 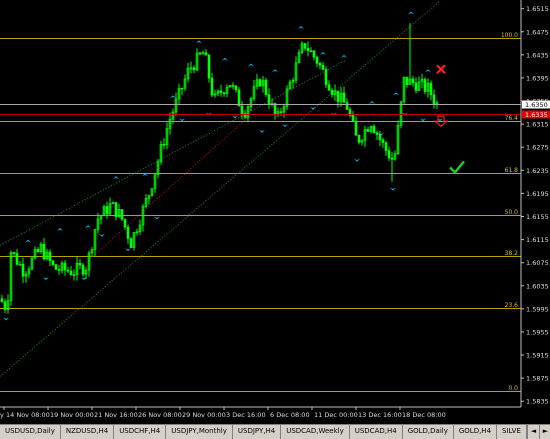 What do you see at coordinates (336, 415) in the screenshot?
I see `time-tick-label: 11 Dec 00:00` at bounding box center [336, 415].